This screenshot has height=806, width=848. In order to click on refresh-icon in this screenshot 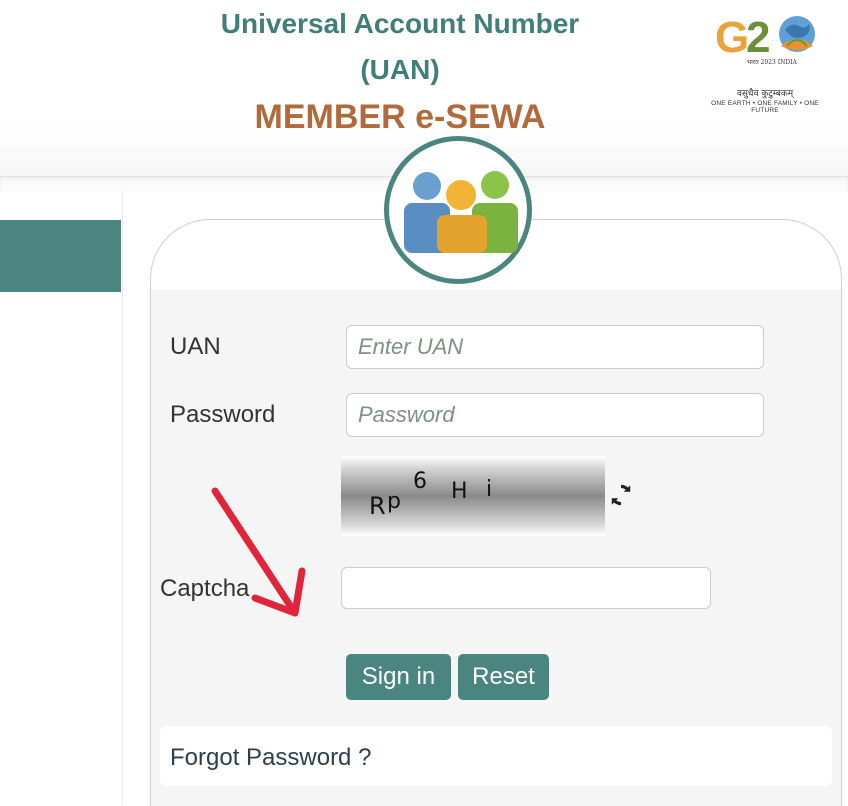, I will do `click(621, 495)`.